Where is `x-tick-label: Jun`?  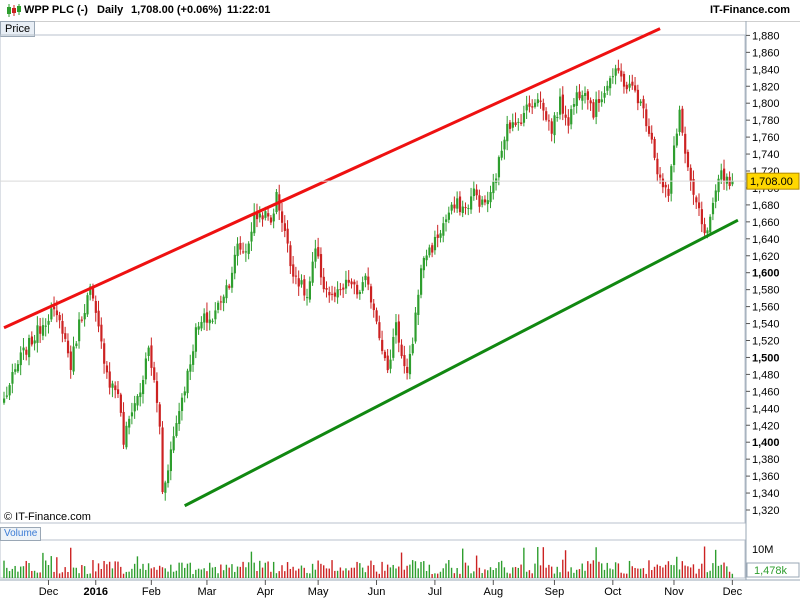
x-tick-label: Jun is located at coordinates (377, 592).